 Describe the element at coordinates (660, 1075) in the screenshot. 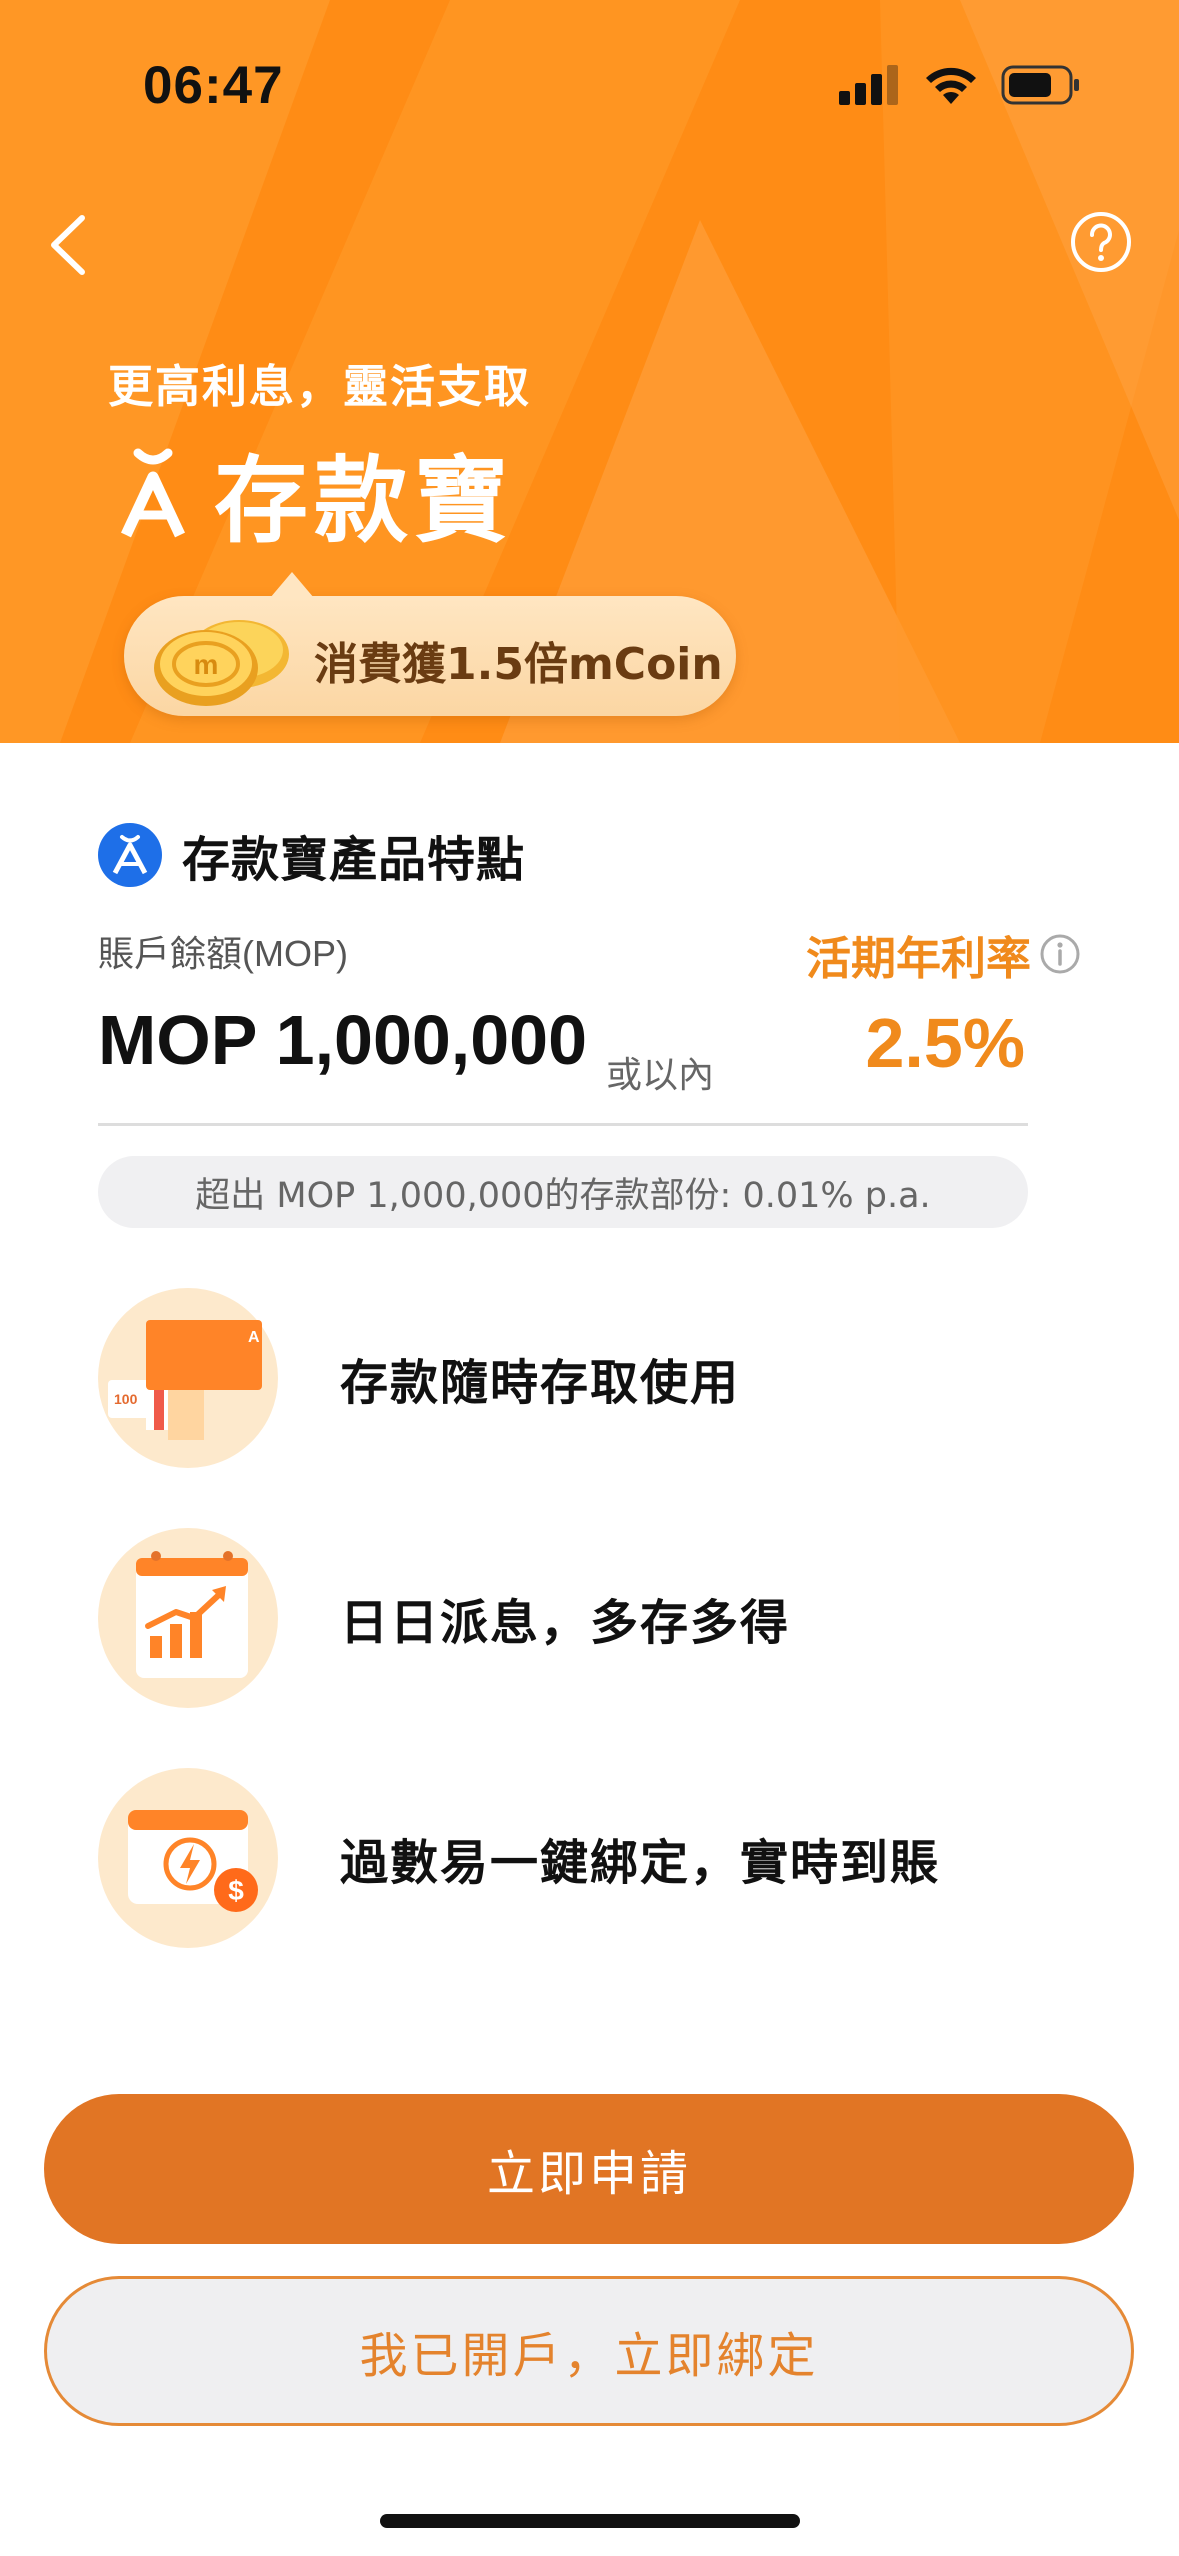

I see `balance-suffix: 或以內` at that location.